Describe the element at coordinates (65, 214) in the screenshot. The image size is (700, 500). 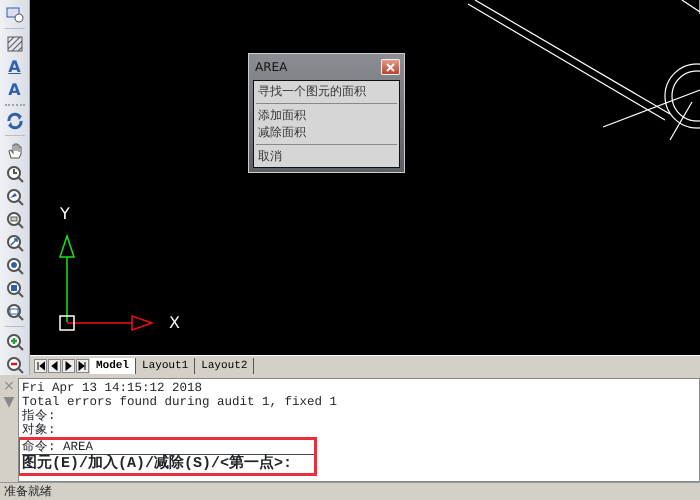
I see `y-axis-label: Y` at that location.